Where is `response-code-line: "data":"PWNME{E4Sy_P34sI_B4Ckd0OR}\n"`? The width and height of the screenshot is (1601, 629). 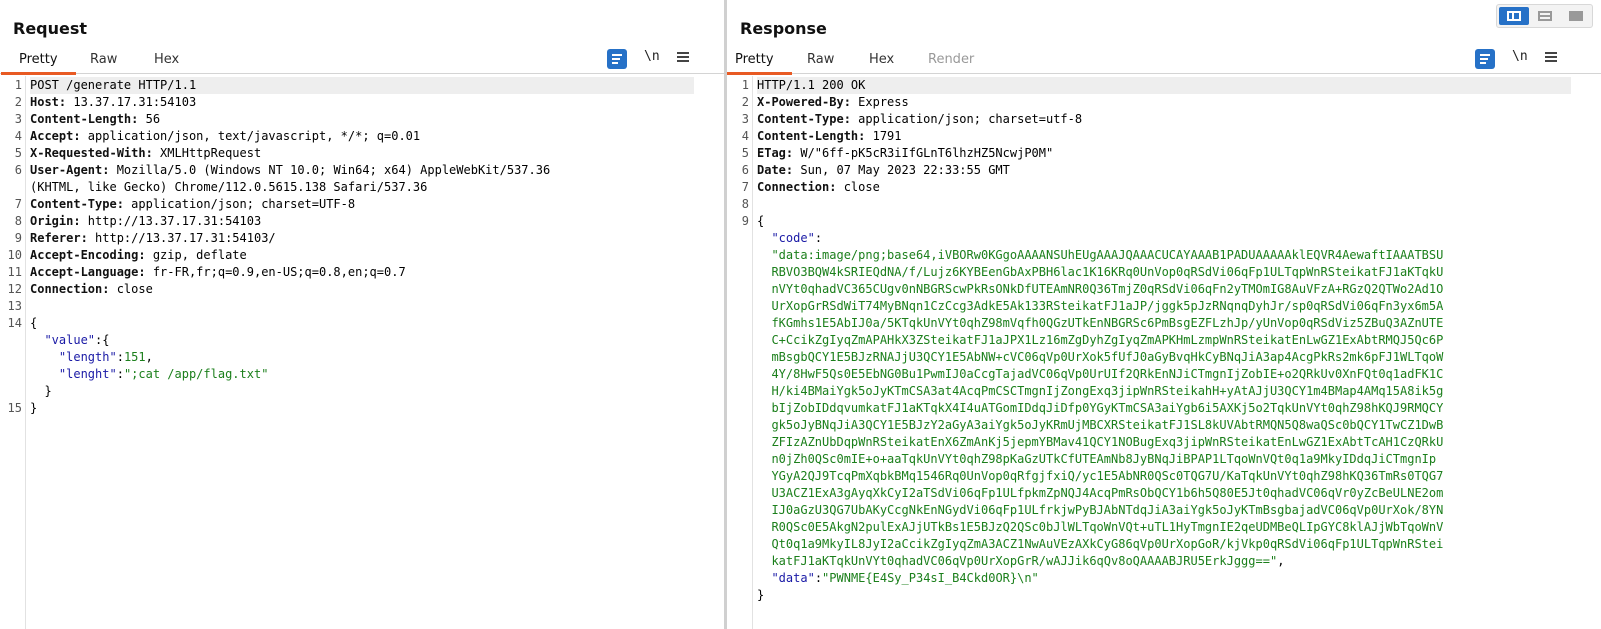
response-code-line: "data":"PWNME{E4Sy_P34sI_B4Ckd0OR}\n" is located at coordinates (1164, 578).